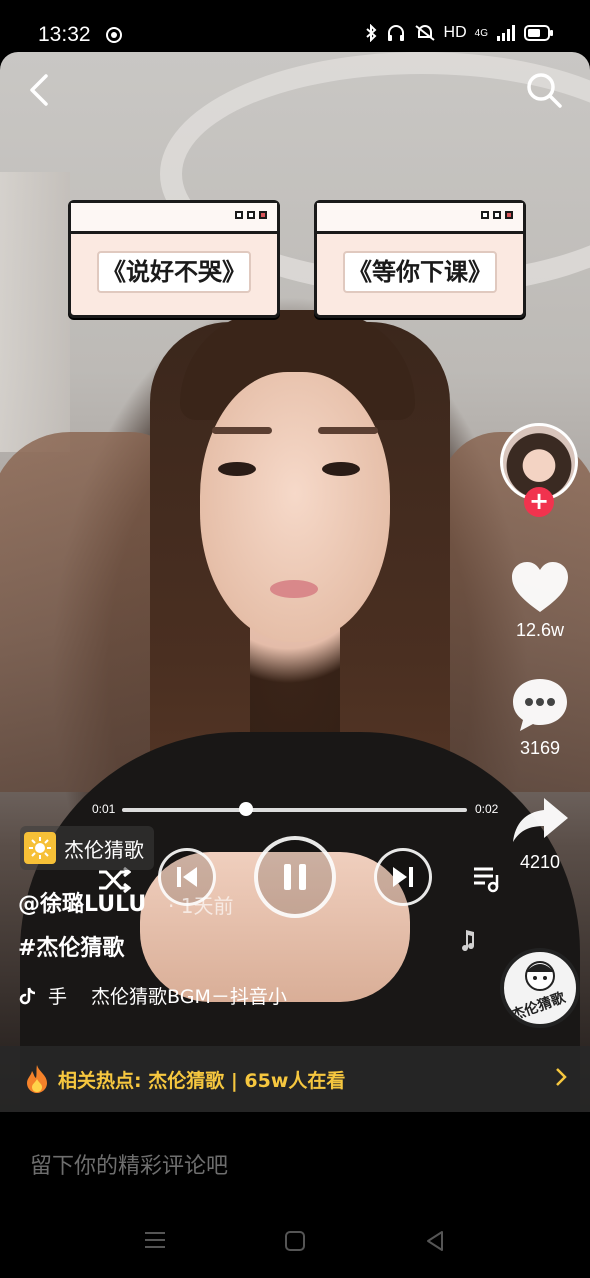  I want to click on comment-input: 留下你的精彩评论吧, so click(295, 1157).